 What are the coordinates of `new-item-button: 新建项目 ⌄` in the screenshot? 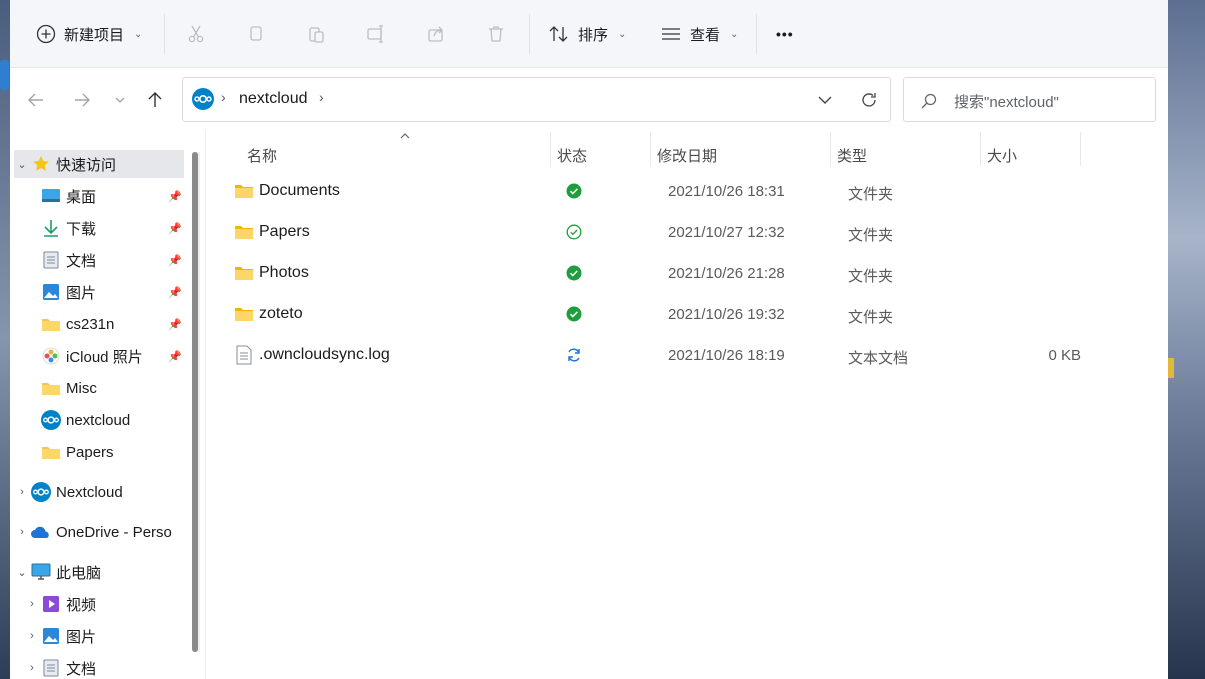 It's located at (89, 34).